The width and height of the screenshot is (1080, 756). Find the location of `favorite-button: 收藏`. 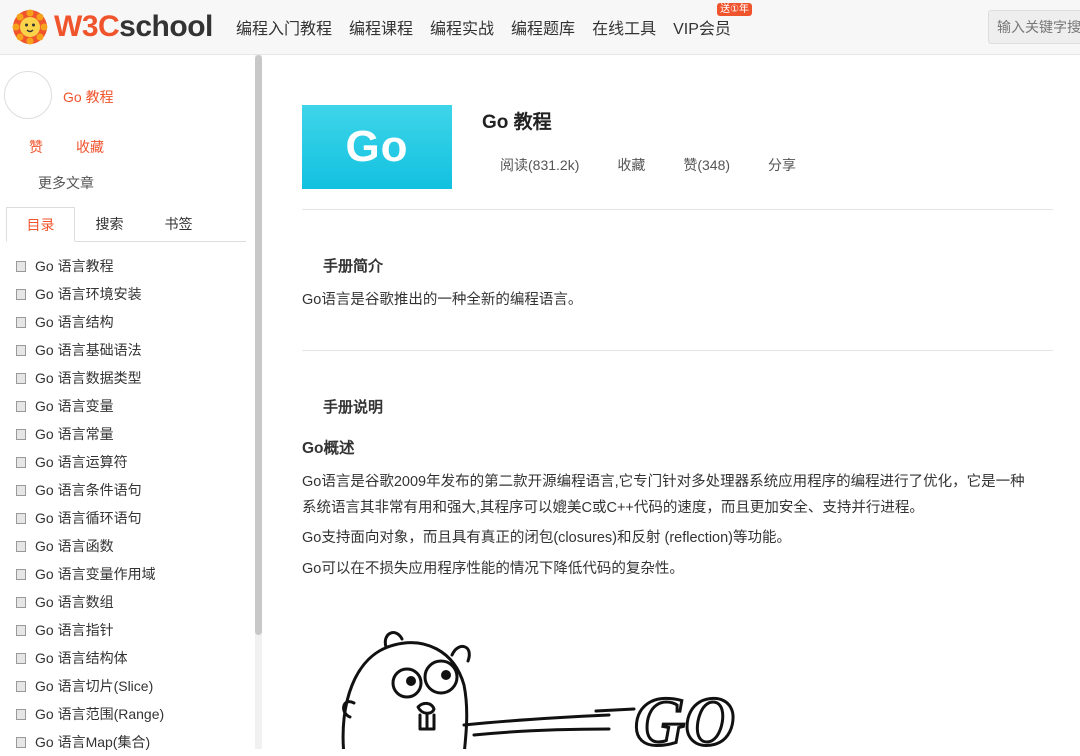

favorite-button: 收藏 is located at coordinates (631, 165).